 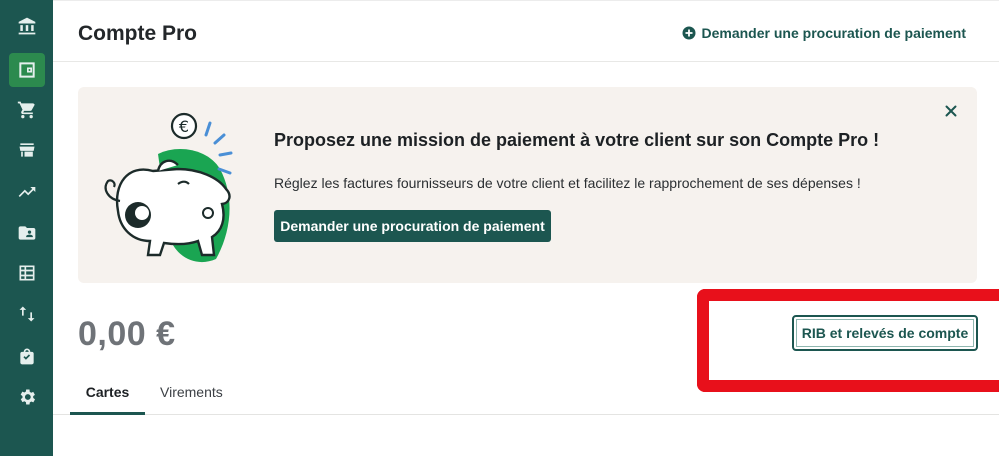 What do you see at coordinates (138, 33) in the screenshot?
I see `page-title: Compte Pro` at bounding box center [138, 33].